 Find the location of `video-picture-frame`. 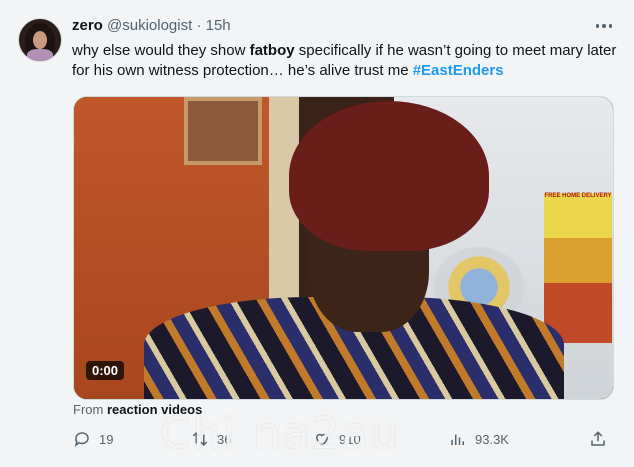

video-picture-frame is located at coordinates (223, 131).